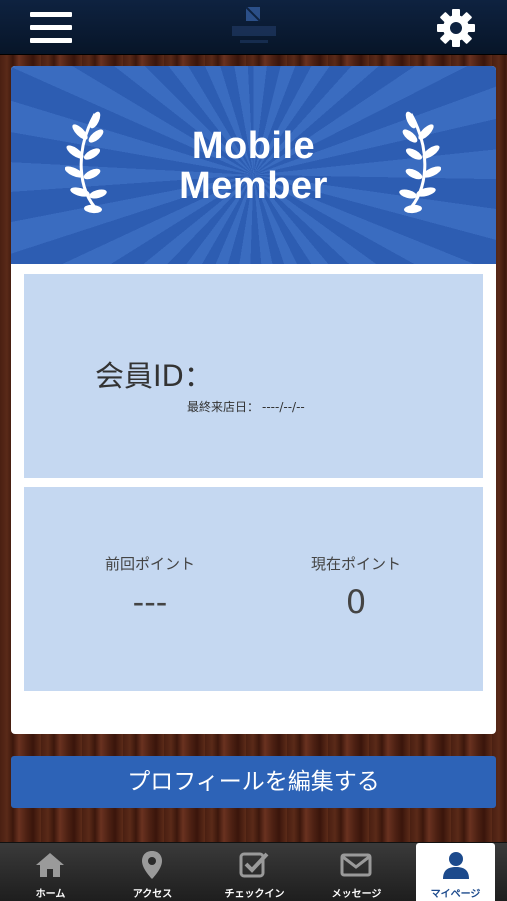 The width and height of the screenshot is (507, 901). I want to click on store-logo, so click(254, 24).